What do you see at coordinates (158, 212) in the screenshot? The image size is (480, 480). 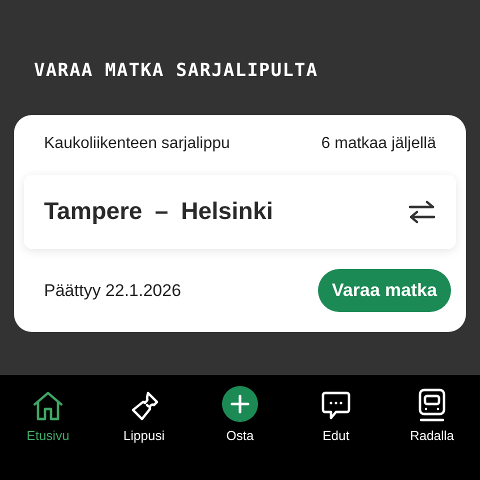 I see `route-text: Tampere – Helsinki` at bounding box center [158, 212].